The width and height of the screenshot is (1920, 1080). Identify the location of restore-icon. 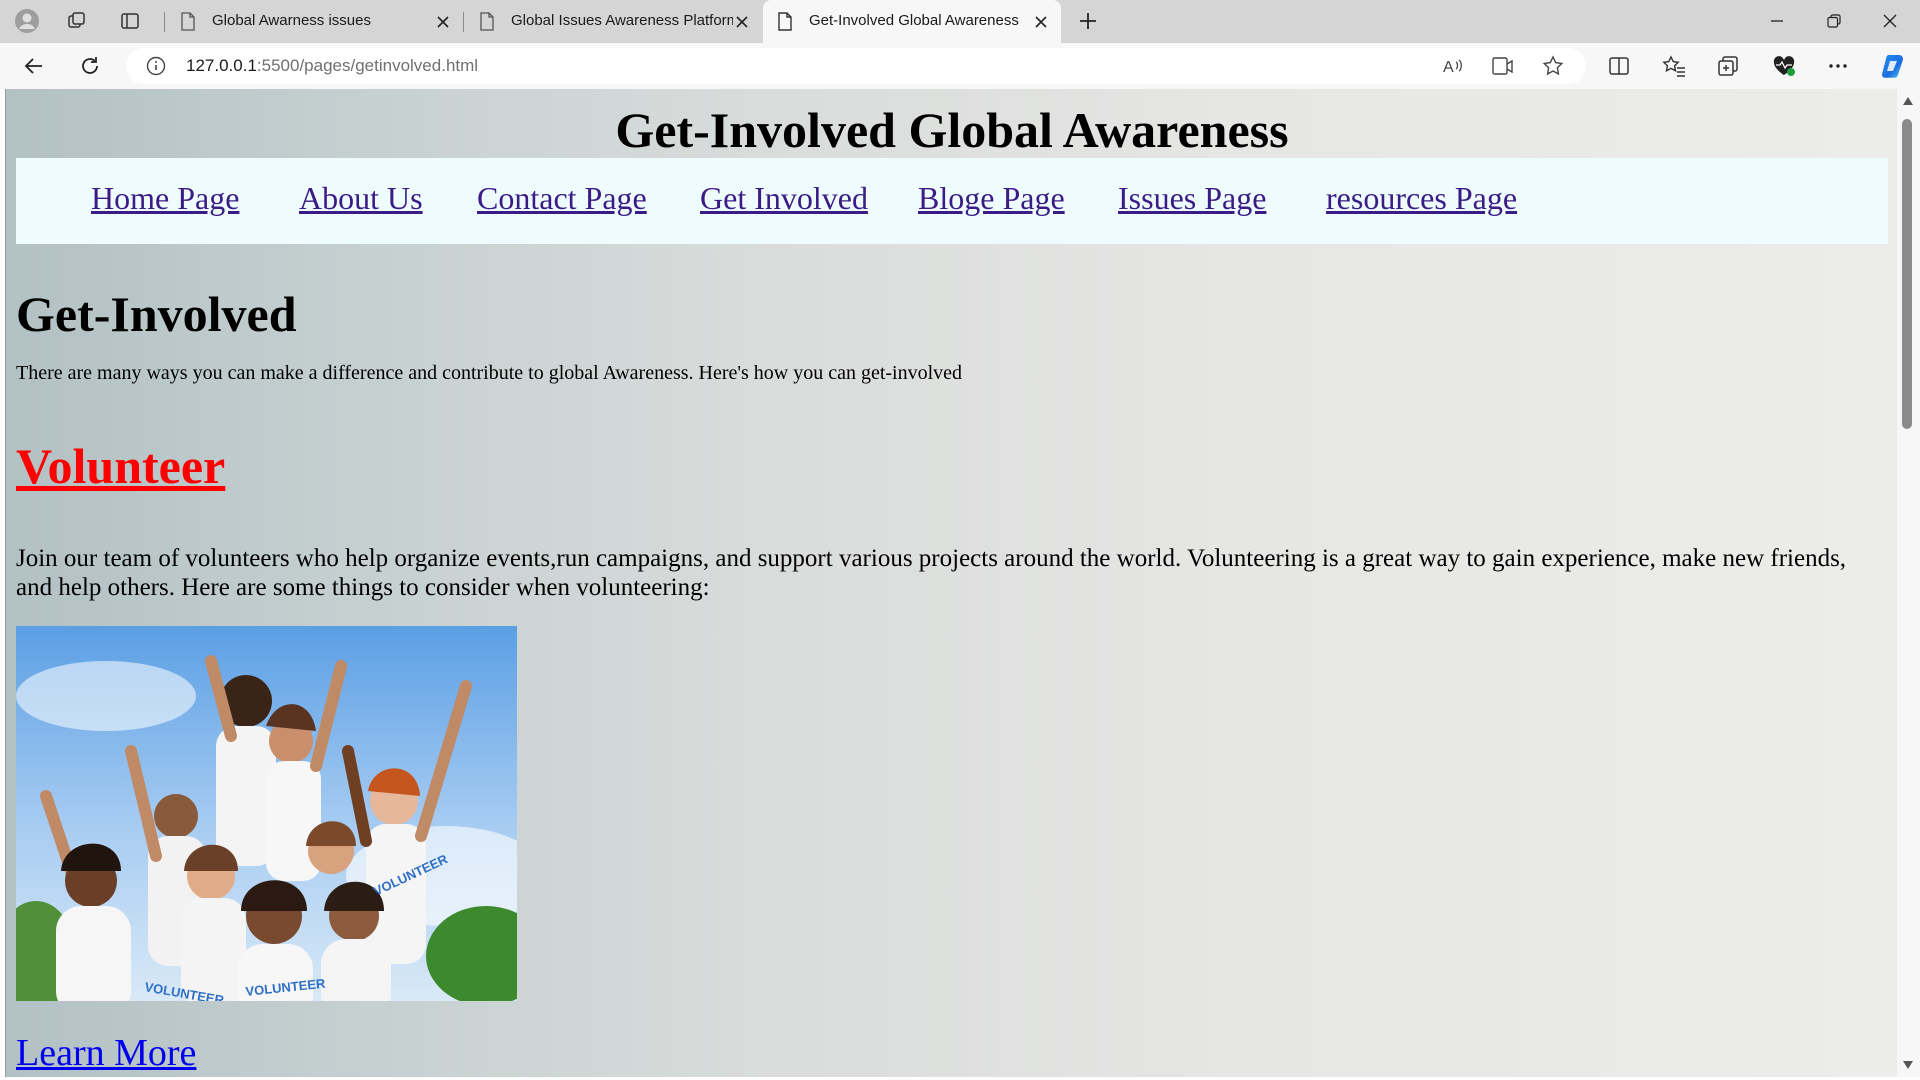
(1834, 21).